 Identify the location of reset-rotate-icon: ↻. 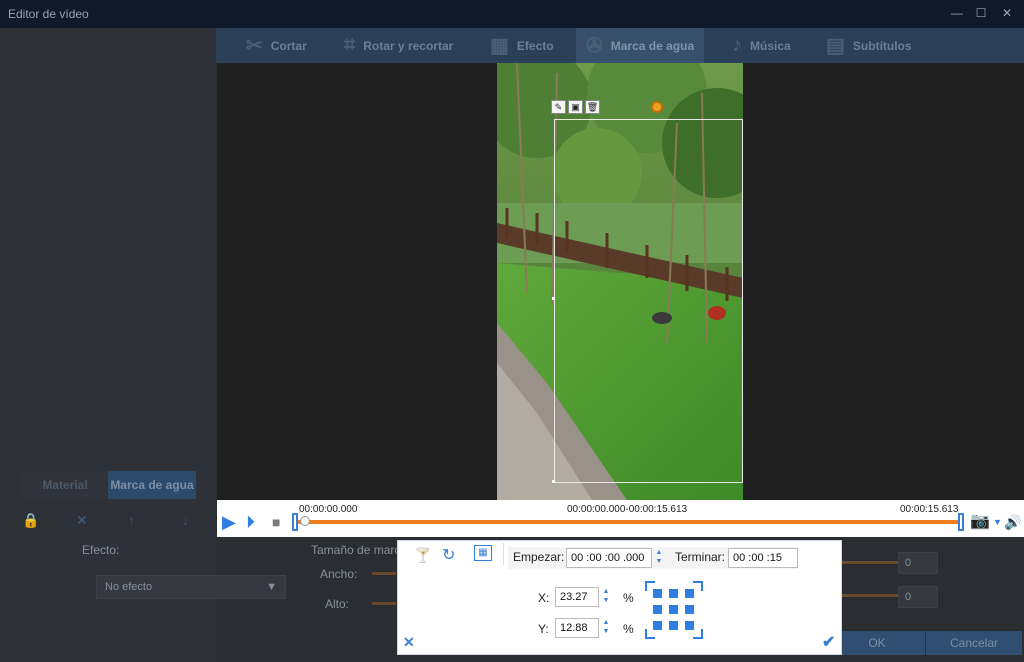
(448, 555).